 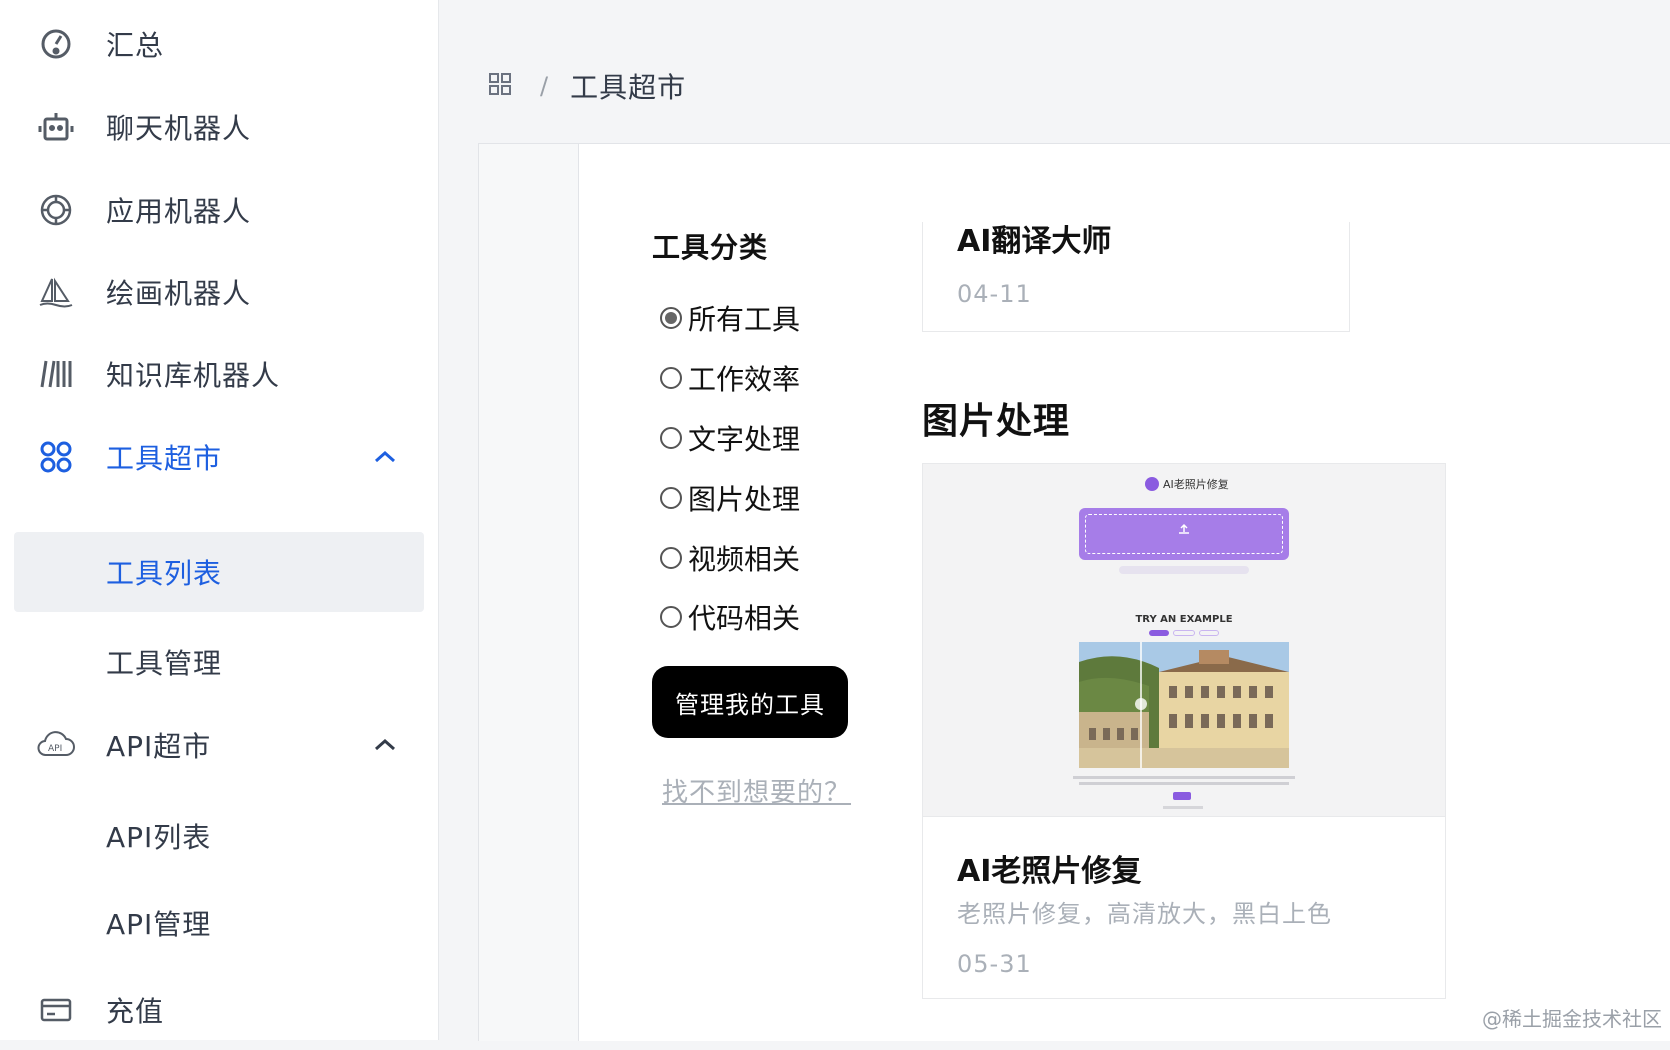 What do you see at coordinates (219, 836) in the screenshot?
I see `sidebar-item-api-list: API列表` at bounding box center [219, 836].